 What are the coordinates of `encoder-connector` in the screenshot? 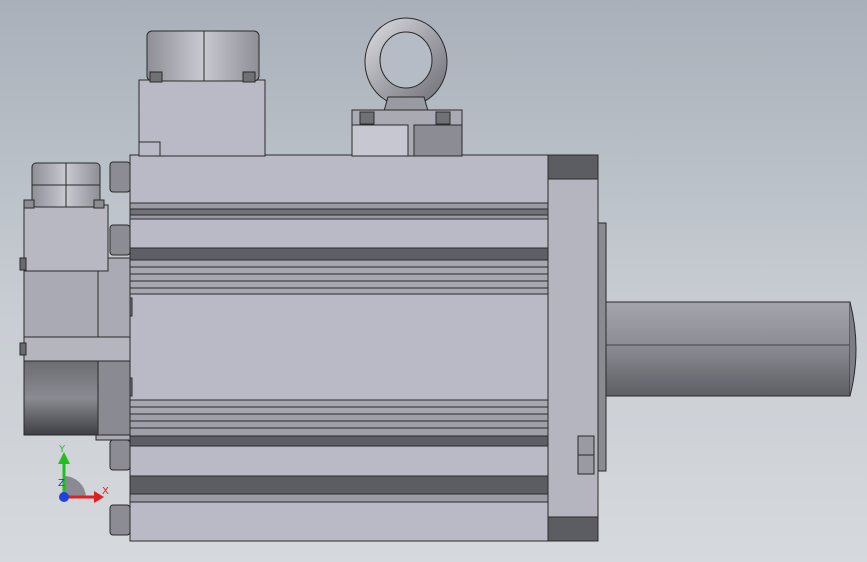 It's located at (64, 185).